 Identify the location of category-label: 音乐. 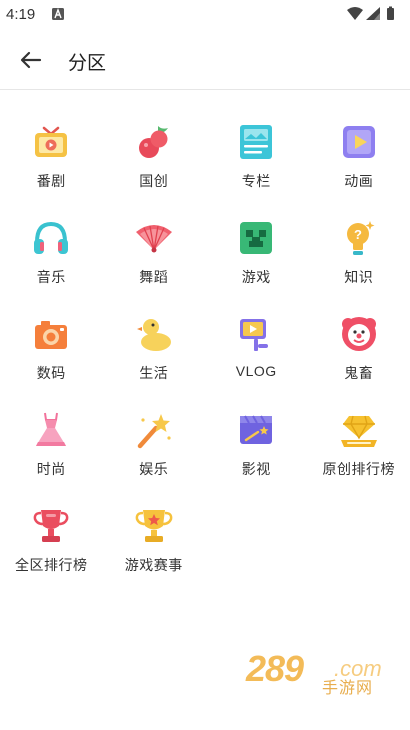
(51, 277).